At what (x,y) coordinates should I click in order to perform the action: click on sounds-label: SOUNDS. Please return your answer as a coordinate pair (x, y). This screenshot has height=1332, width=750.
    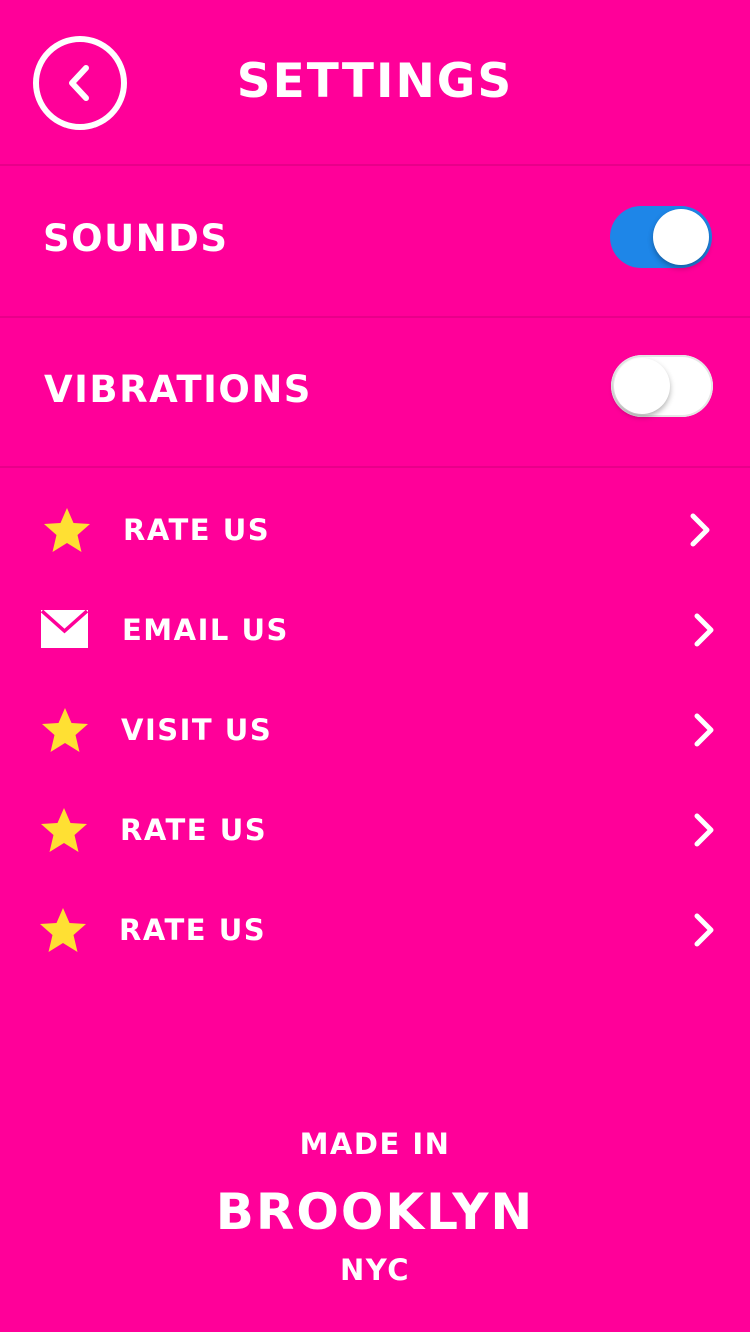
    Looking at the image, I should click on (136, 238).